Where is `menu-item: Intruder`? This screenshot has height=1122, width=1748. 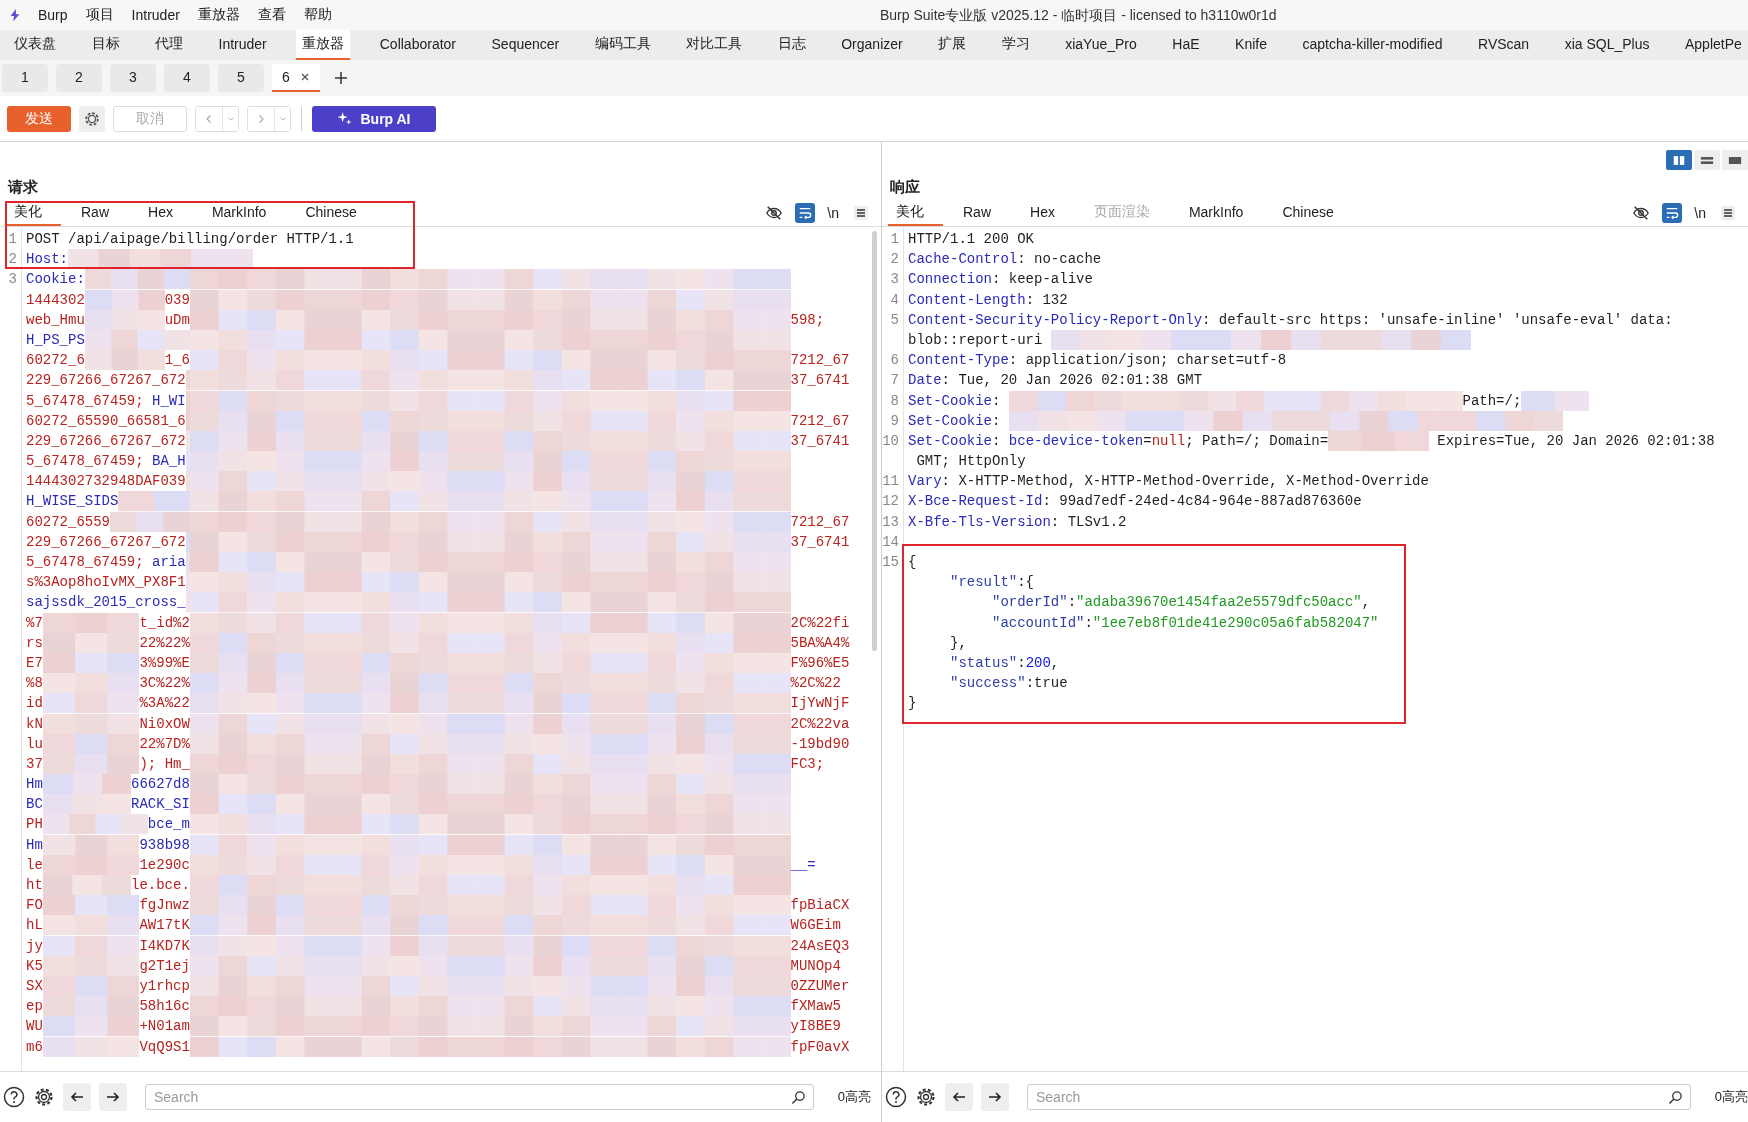 menu-item: Intruder is located at coordinates (155, 15).